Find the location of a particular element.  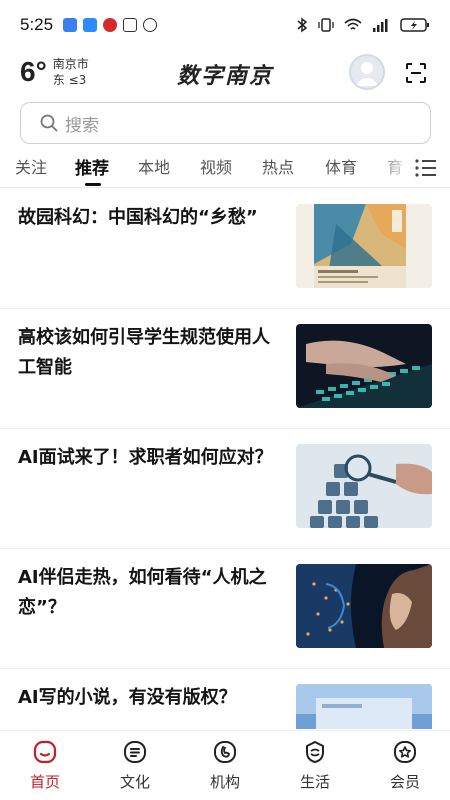

nav-member-label: 会员 is located at coordinates (404, 782).